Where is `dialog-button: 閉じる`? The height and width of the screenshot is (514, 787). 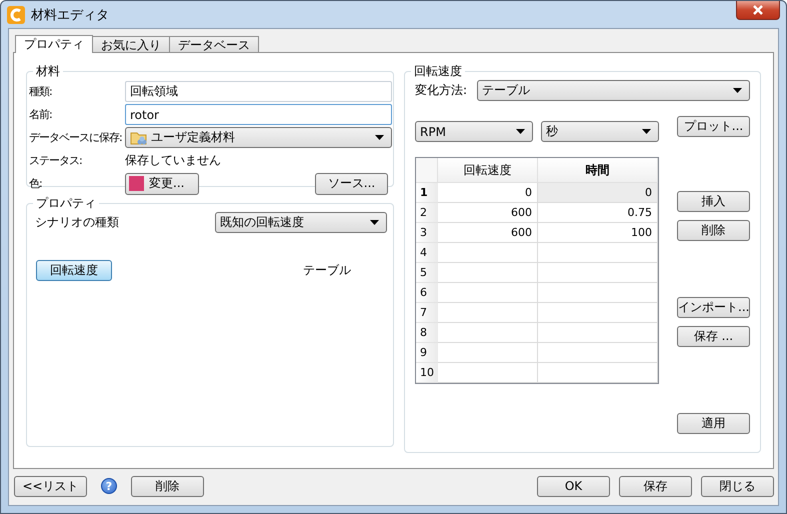
dialog-button: 閉じる is located at coordinates (737, 486).